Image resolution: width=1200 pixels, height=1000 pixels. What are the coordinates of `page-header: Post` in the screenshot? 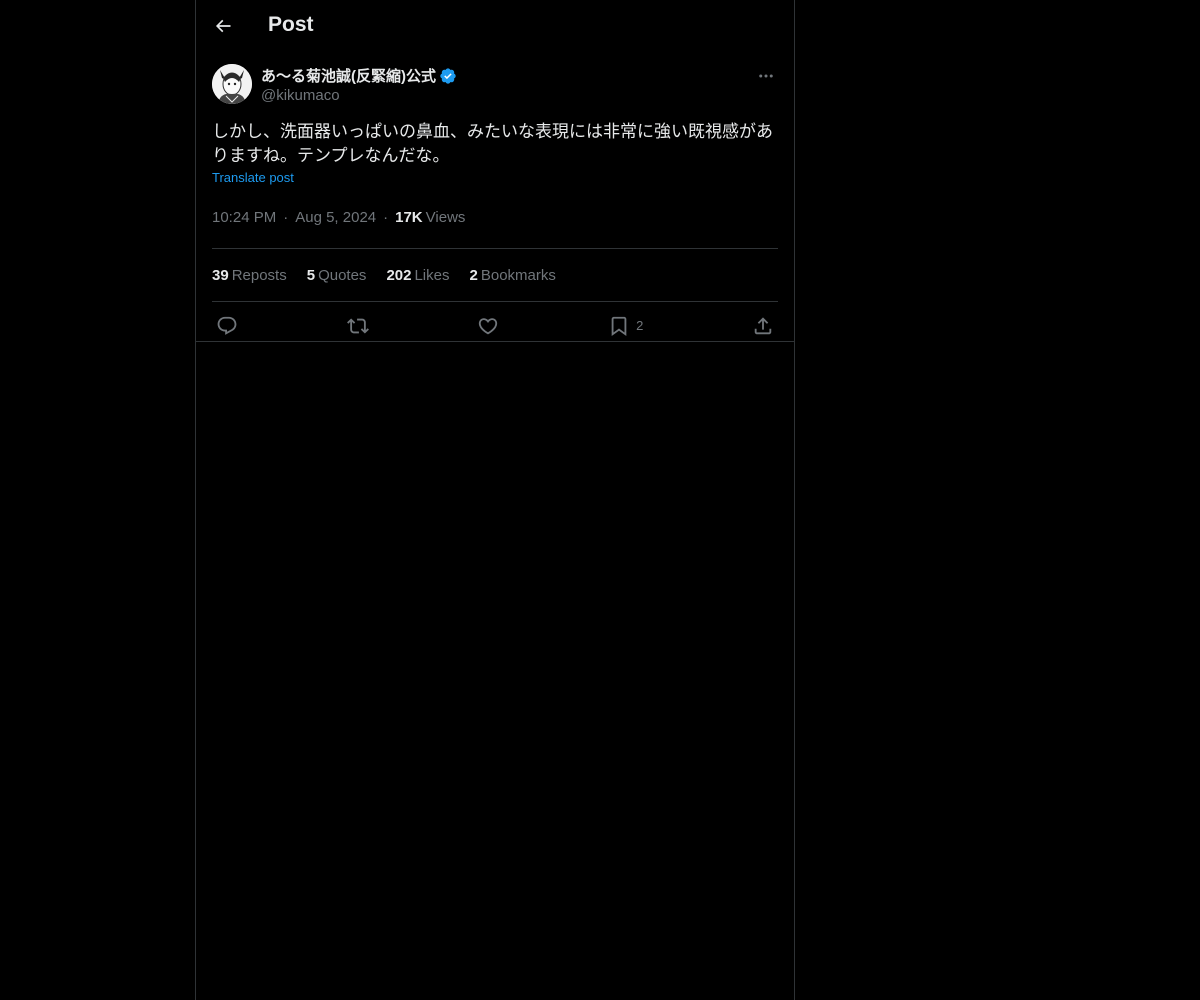 It's located at (495, 27).